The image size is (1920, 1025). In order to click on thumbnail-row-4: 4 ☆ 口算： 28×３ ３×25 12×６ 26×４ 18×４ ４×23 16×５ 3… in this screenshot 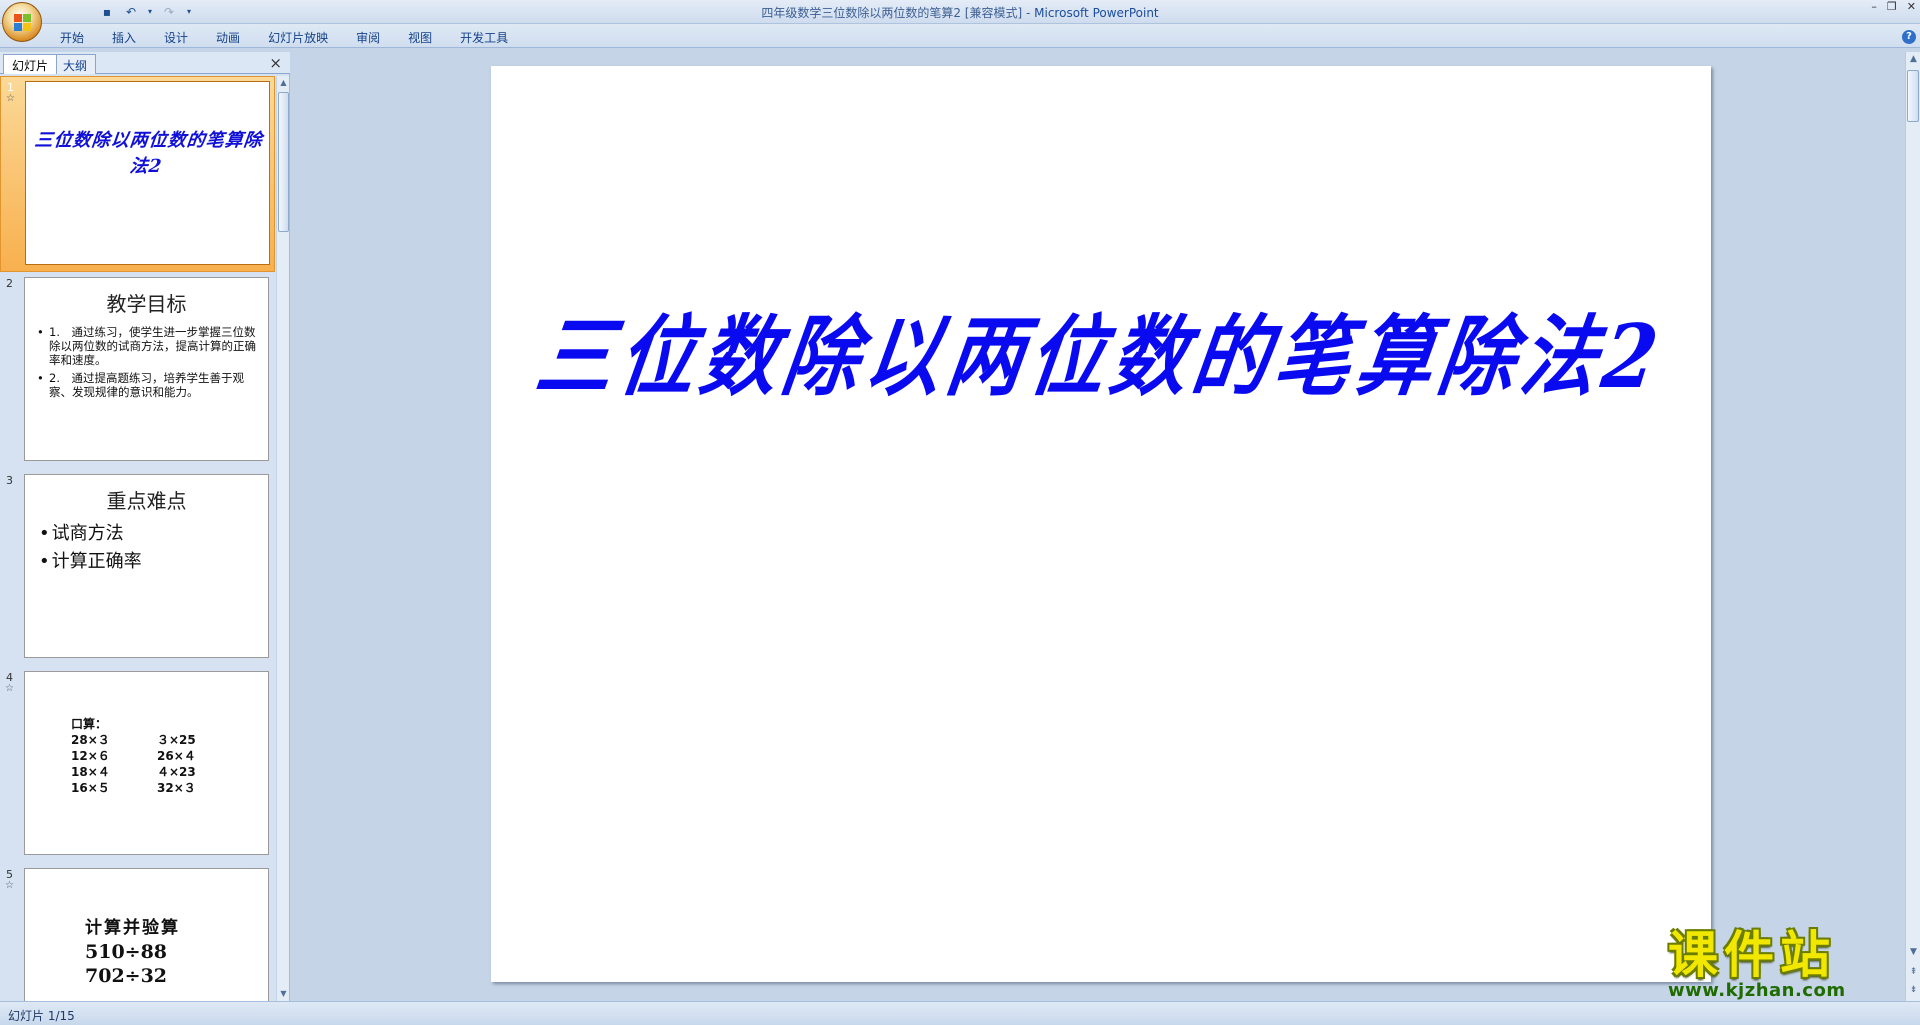, I will do `click(137, 765)`.